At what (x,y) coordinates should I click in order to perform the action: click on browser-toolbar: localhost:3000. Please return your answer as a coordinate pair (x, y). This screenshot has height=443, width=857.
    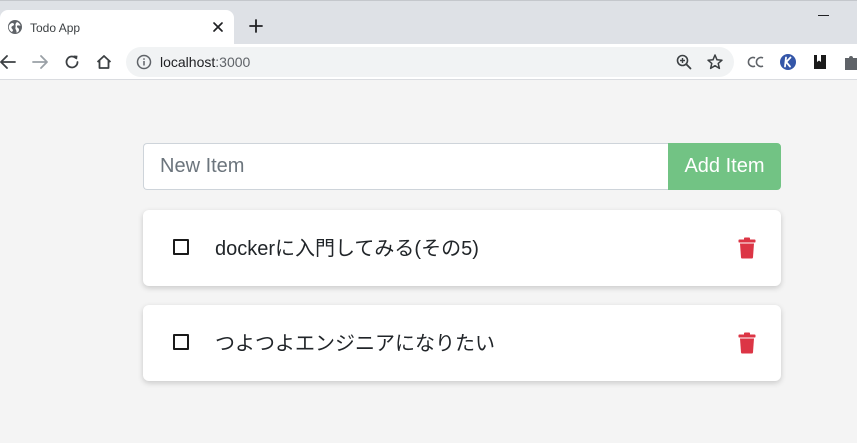
    Looking at the image, I should click on (428, 62).